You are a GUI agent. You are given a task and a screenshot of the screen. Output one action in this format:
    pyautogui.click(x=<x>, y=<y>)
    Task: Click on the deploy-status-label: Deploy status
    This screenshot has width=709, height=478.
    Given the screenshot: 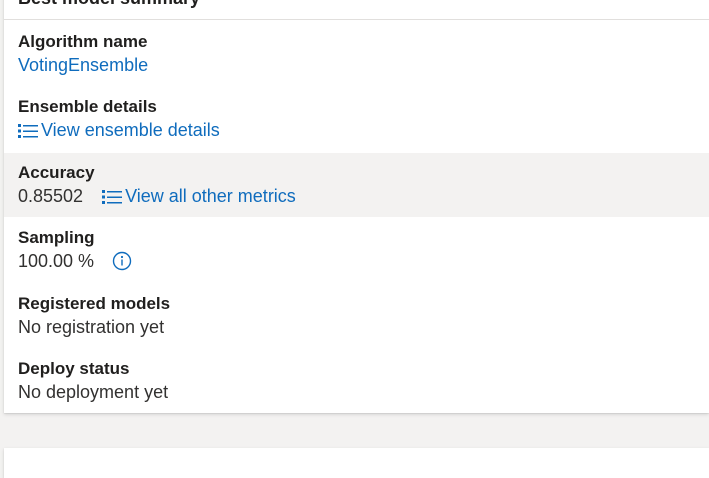 What is the action you would take?
    pyautogui.click(x=74, y=368)
    